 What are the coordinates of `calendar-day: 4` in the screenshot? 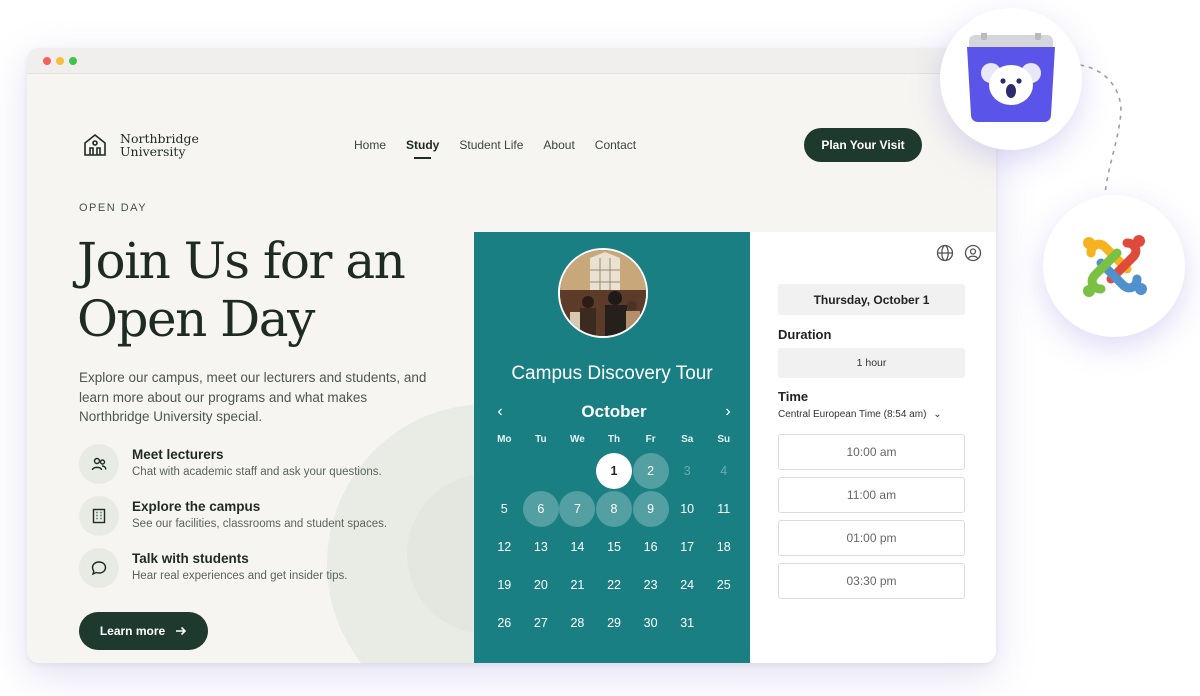 It's located at (723, 471).